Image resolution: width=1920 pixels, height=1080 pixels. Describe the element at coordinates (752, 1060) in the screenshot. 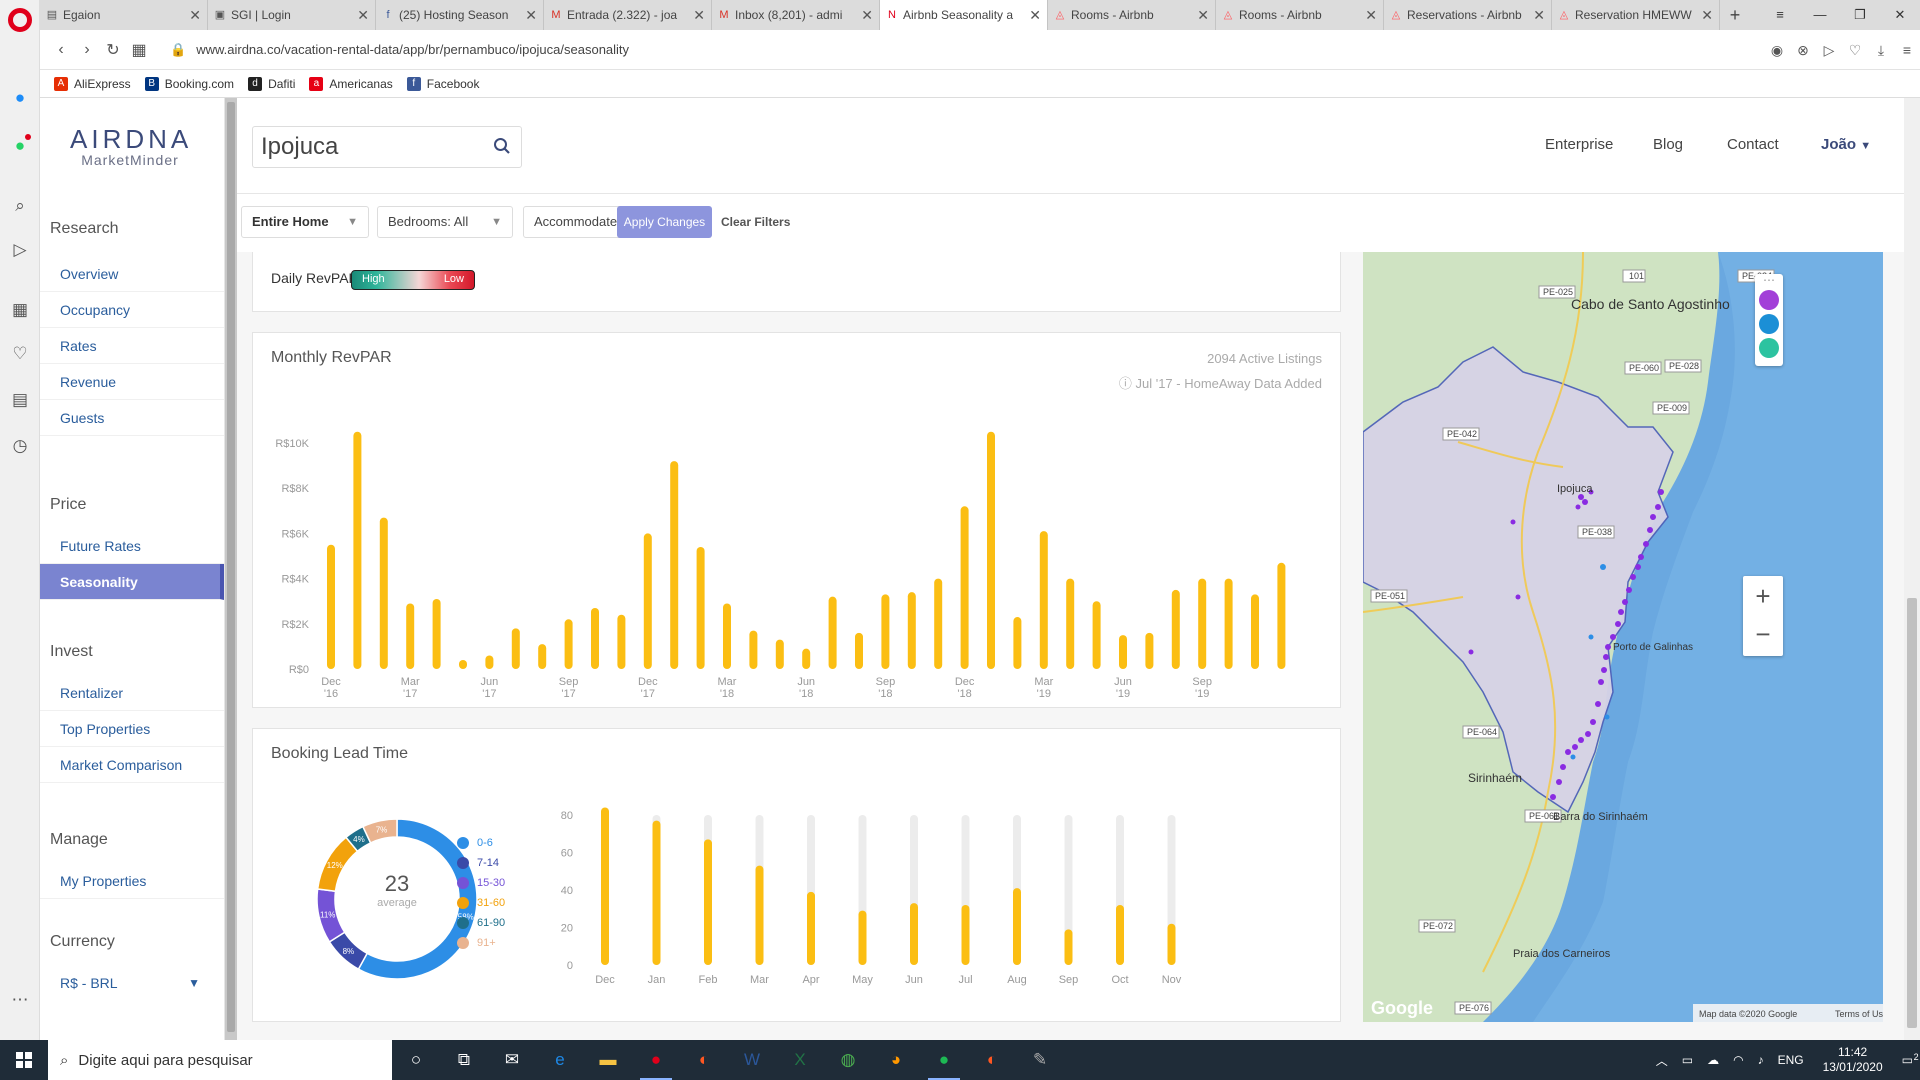

I see `word-icon: W` at that location.